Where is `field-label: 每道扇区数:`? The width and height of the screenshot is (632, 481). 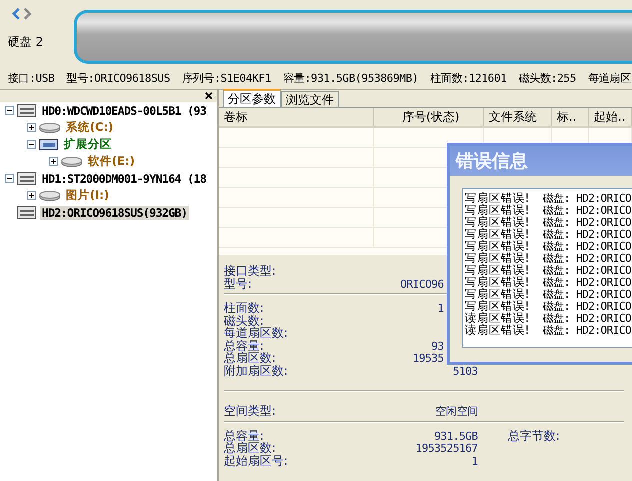
field-label: 每道扇区数: is located at coordinates (257, 333).